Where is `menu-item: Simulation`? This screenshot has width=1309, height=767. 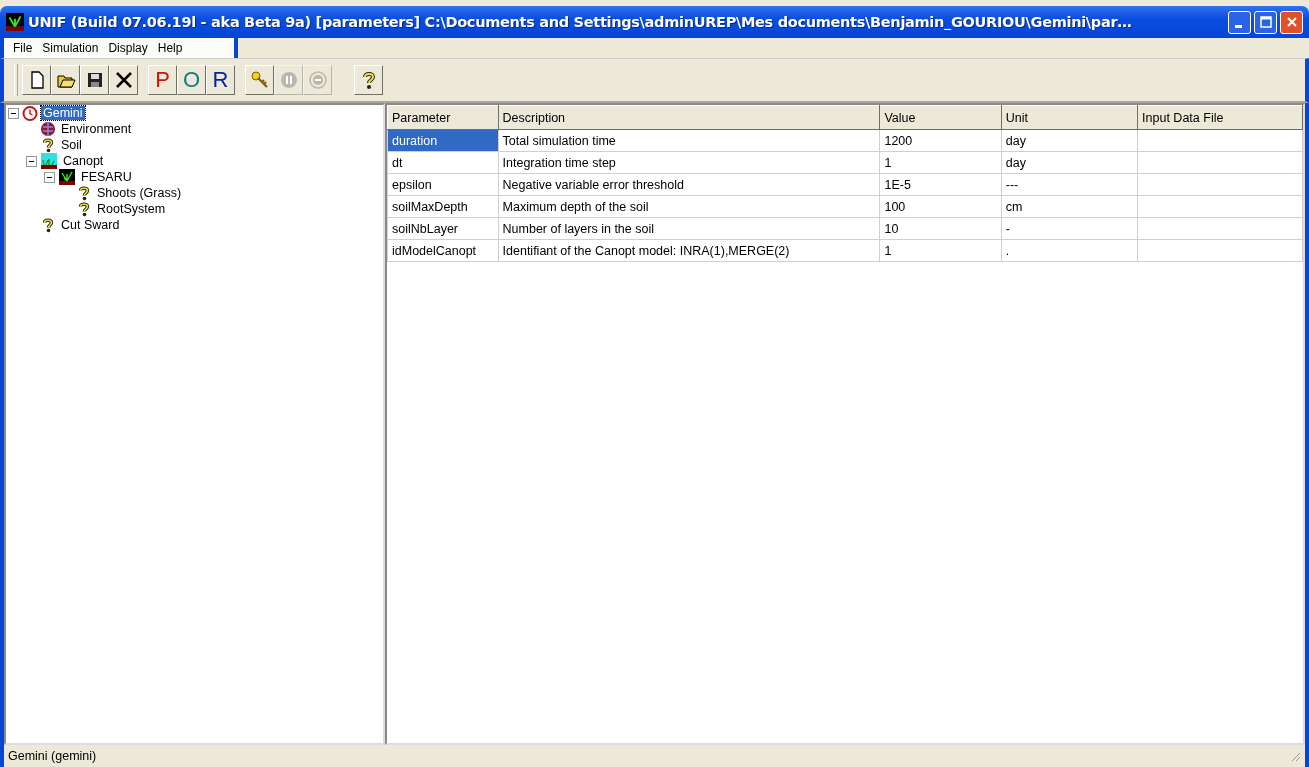 menu-item: Simulation is located at coordinates (70, 48).